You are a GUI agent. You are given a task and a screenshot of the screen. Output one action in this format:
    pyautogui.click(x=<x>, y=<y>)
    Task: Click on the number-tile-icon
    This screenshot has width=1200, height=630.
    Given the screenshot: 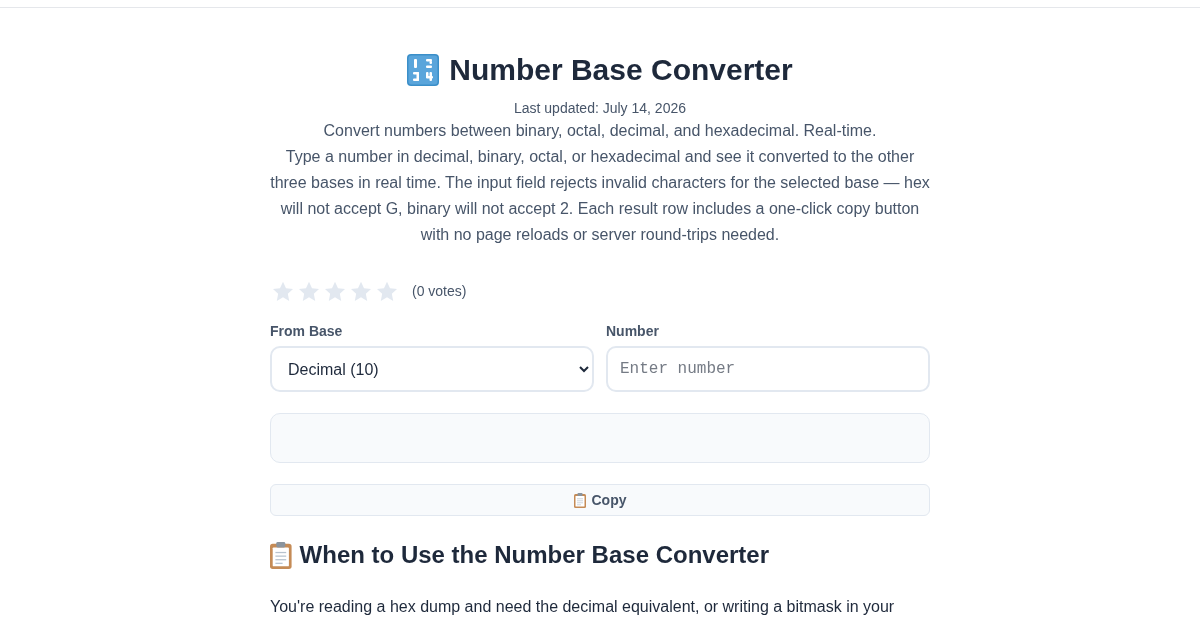 What is the action you would take?
    pyautogui.click(x=423, y=70)
    